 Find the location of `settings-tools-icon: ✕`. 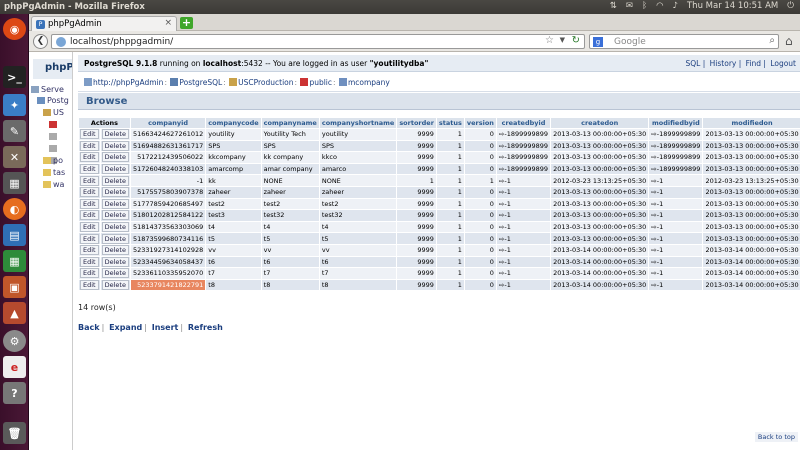

settings-tools-icon: ✕ is located at coordinates (14, 157).